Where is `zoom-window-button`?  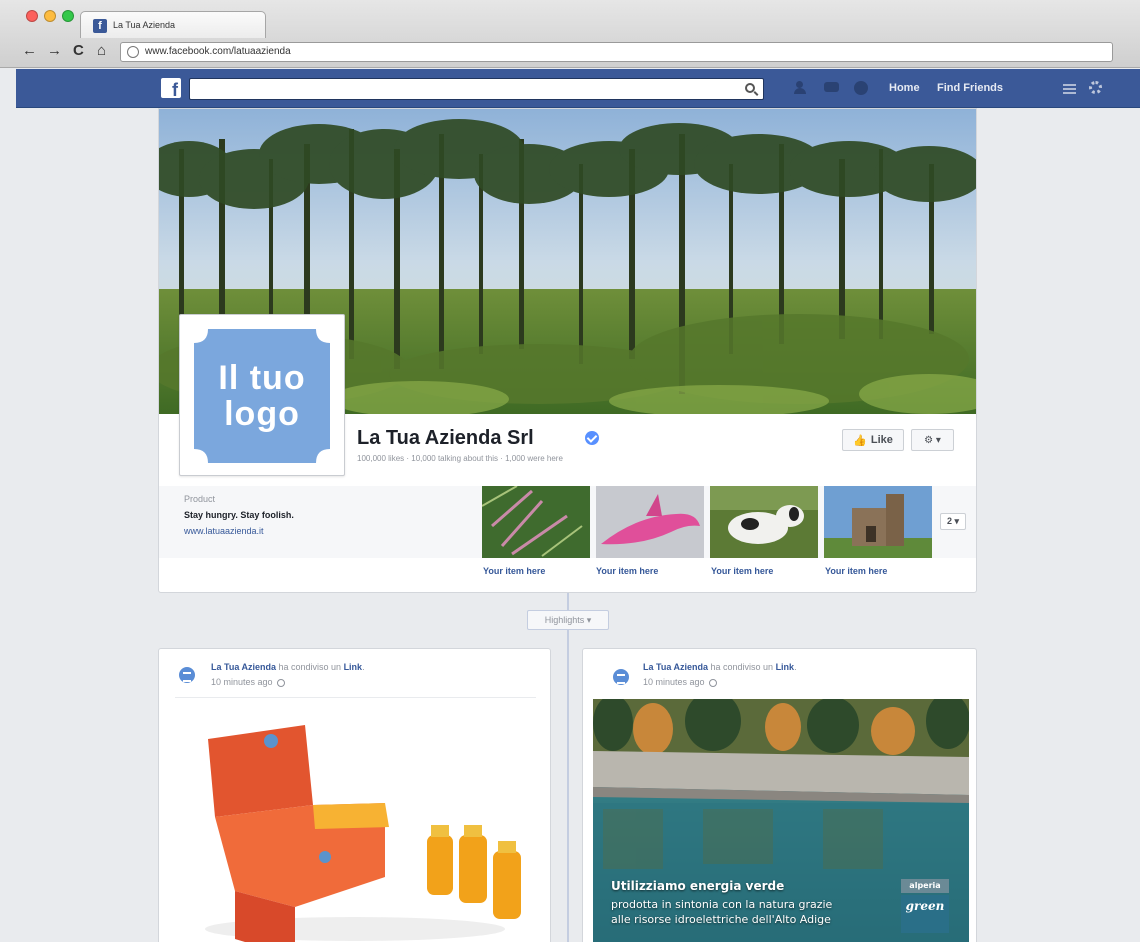 zoom-window-button is located at coordinates (68, 16).